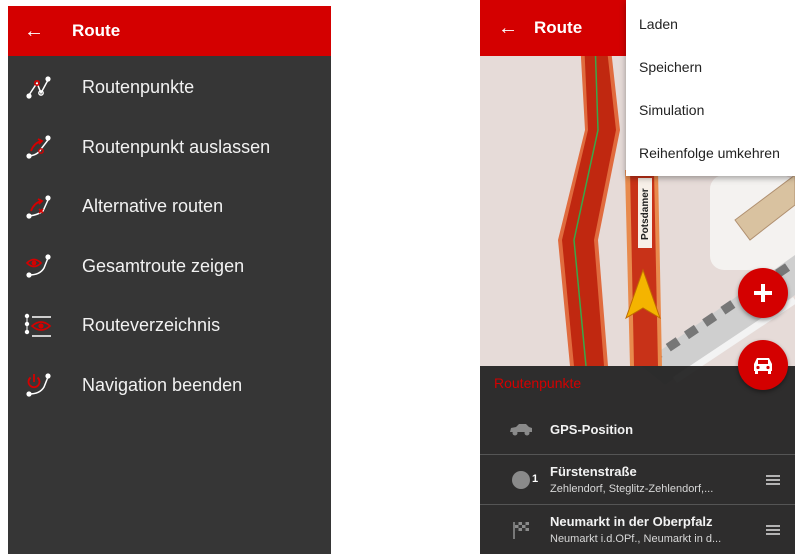 Image resolution: width=795 pixels, height=554 pixels. I want to click on vehicle-mode-button, so click(763, 365).